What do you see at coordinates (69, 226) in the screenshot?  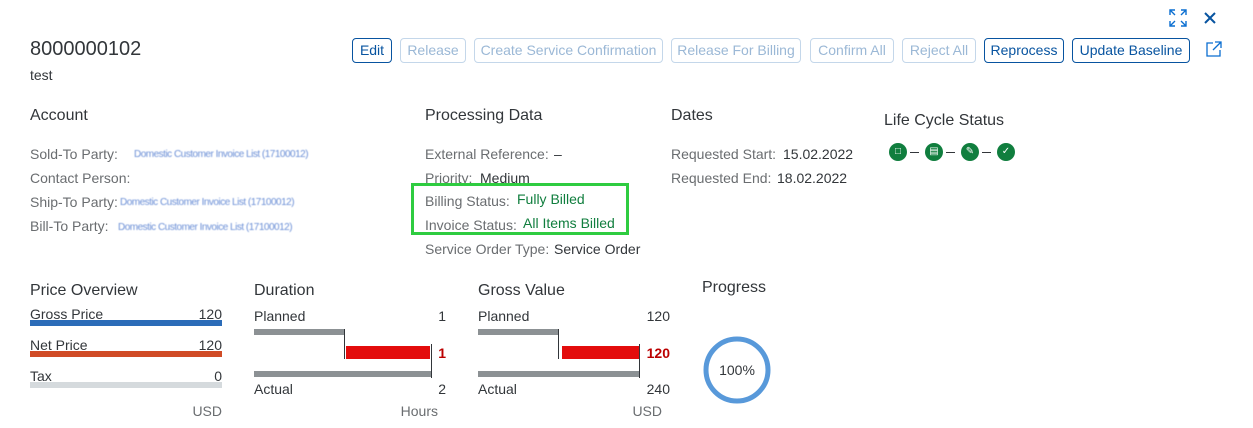 I see `bill-to-label: Bill-To Party:` at bounding box center [69, 226].